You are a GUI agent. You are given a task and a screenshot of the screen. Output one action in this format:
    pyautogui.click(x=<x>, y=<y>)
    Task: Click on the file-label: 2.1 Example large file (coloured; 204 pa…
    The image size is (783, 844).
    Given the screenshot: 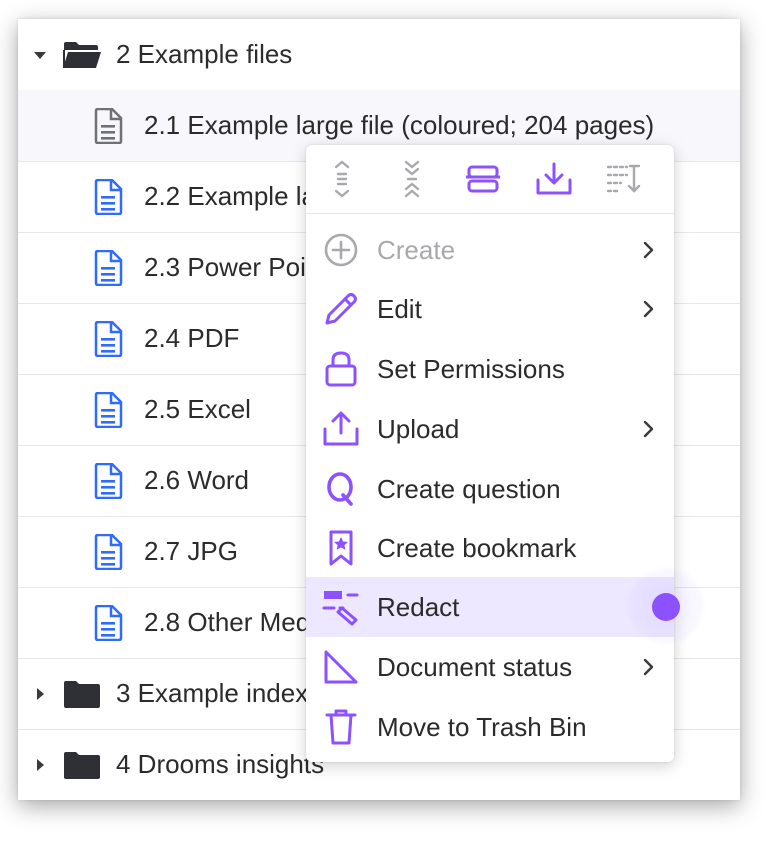 What is the action you would take?
    pyautogui.click(x=399, y=125)
    